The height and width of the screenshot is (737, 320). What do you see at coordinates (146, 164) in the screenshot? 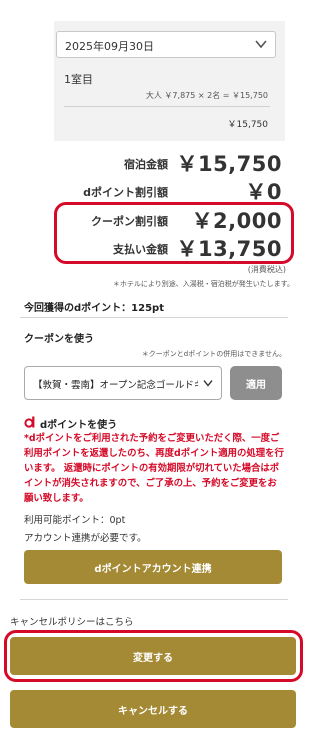
I see `accommodation-label: 宿泊金額` at bounding box center [146, 164].